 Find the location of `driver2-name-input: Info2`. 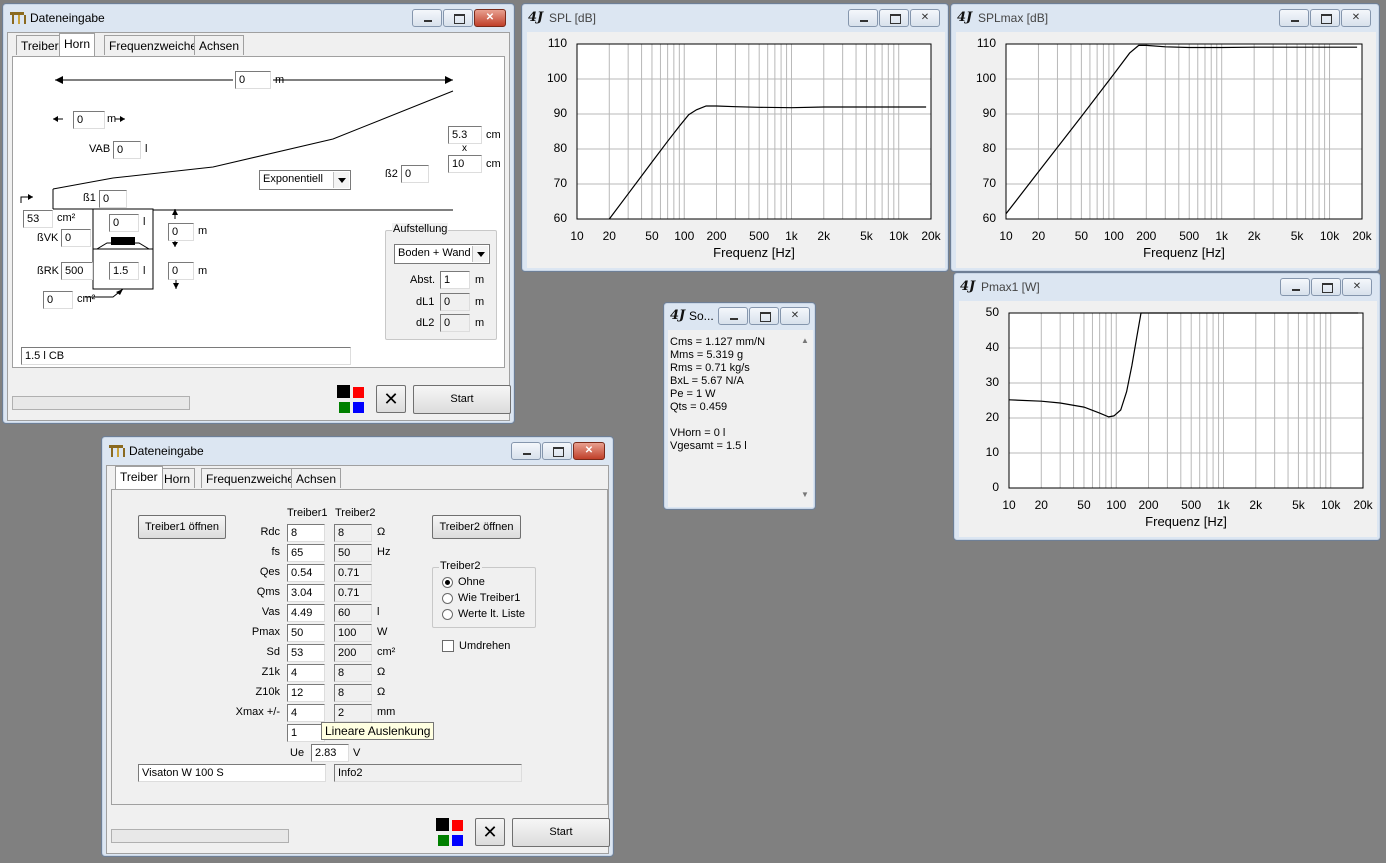

driver2-name-input: Info2 is located at coordinates (428, 773).